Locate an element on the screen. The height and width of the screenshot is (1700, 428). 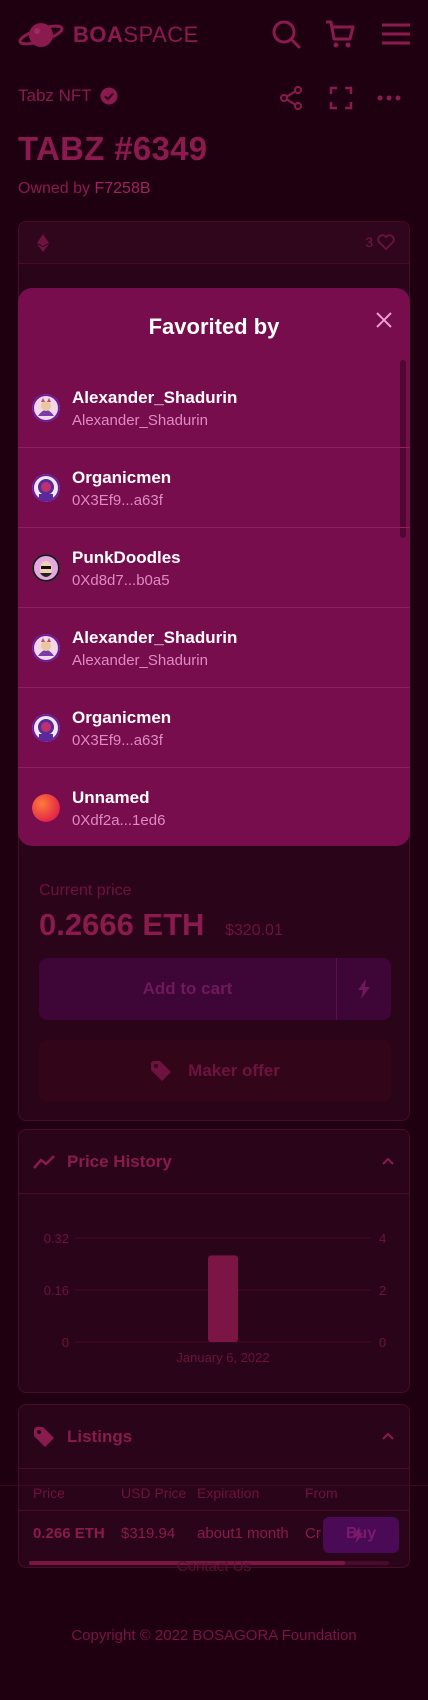
boaspace-logo: BOASPACE is located at coordinates (108, 35).